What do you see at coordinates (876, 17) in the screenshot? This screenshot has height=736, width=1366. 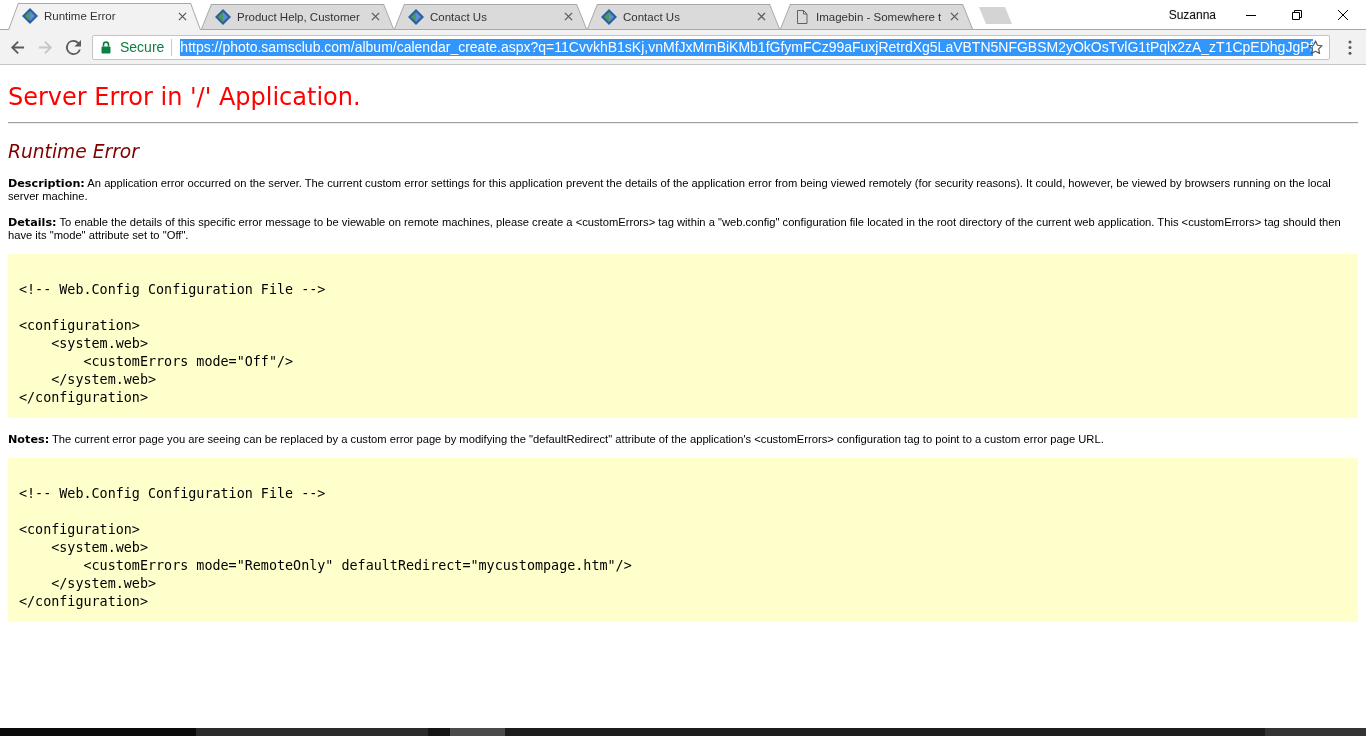 I see `browser-tab: Imagebin - Somewhere t` at bounding box center [876, 17].